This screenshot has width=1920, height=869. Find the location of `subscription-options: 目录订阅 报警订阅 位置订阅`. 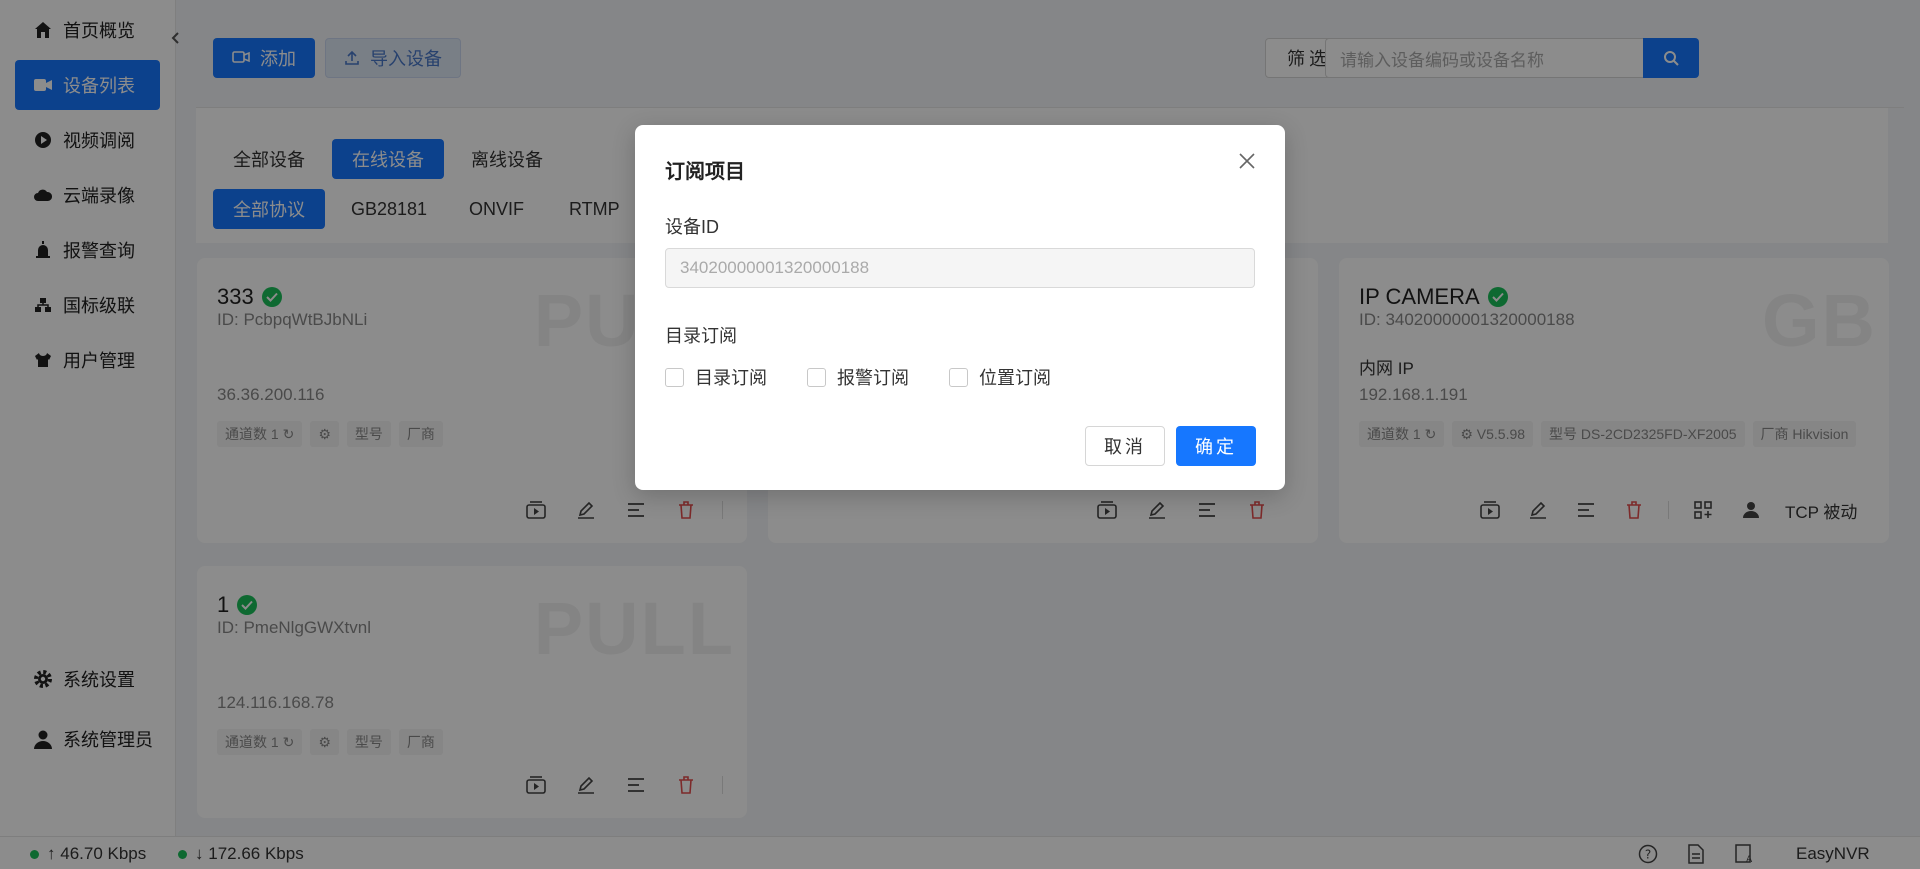

subscription-options: 目录订阅 报警订阅 位置订阅 is located at coordinates (858, 377).